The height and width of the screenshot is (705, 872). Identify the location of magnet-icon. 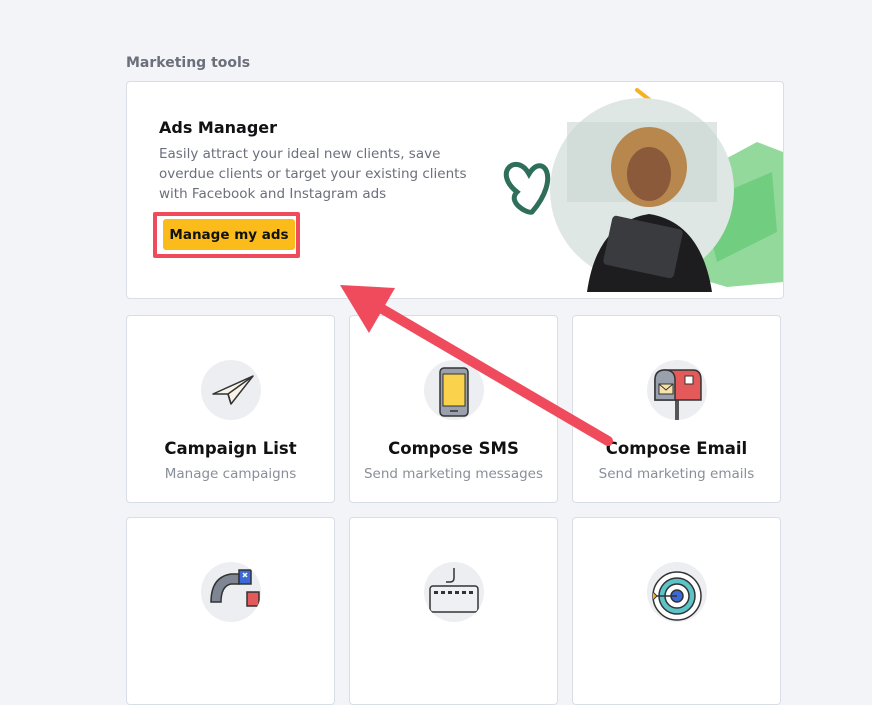
(231, 592).